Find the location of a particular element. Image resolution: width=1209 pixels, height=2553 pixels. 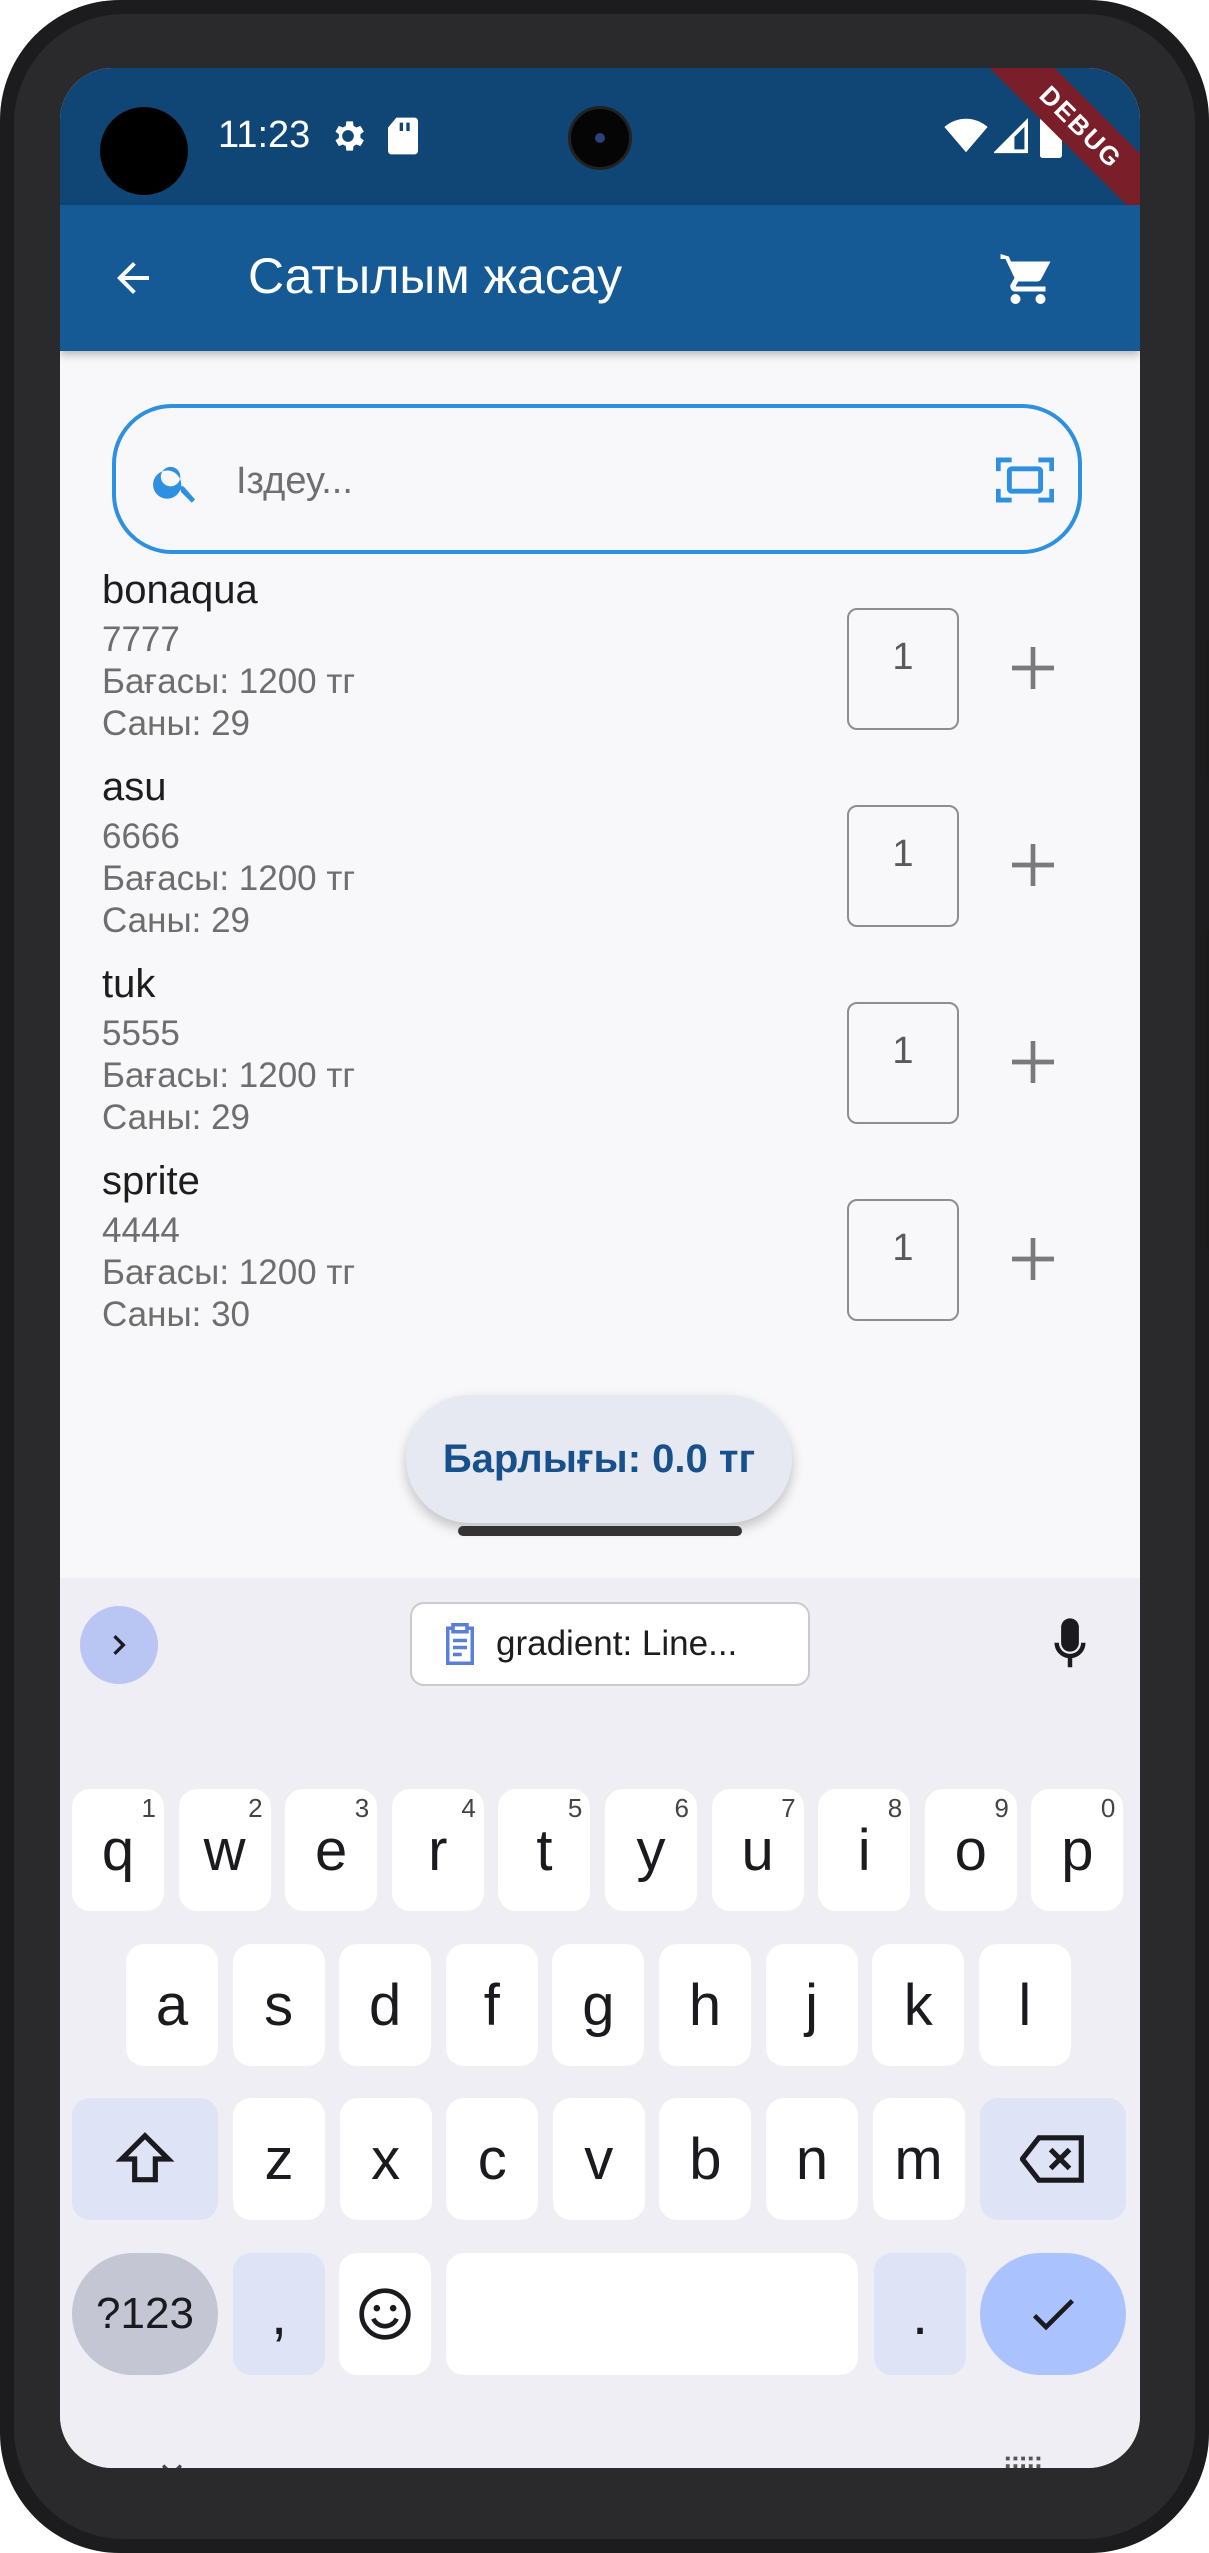

key-m: m is located at coordinates (918, 2159).